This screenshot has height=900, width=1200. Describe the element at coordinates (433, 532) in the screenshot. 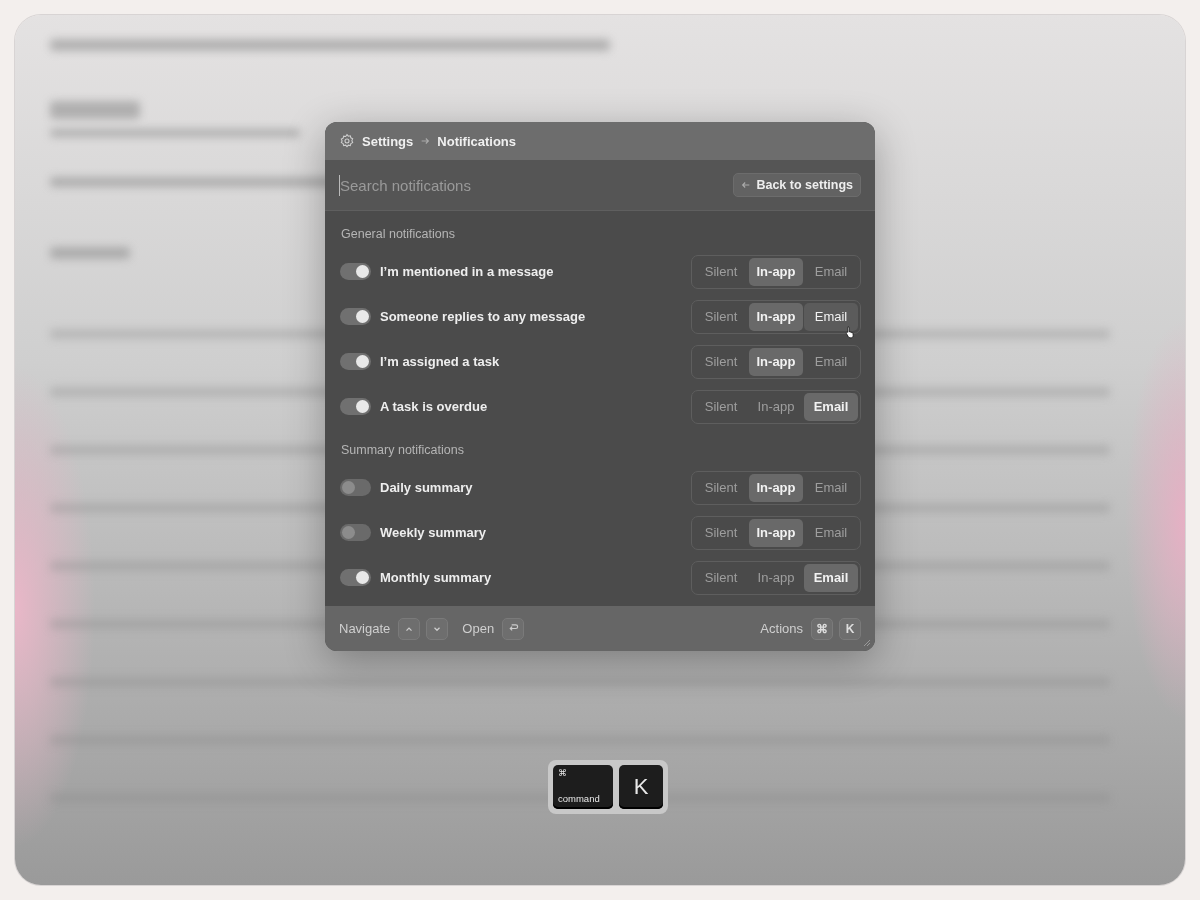

I see `notification-label: Weekly summary` at that location.